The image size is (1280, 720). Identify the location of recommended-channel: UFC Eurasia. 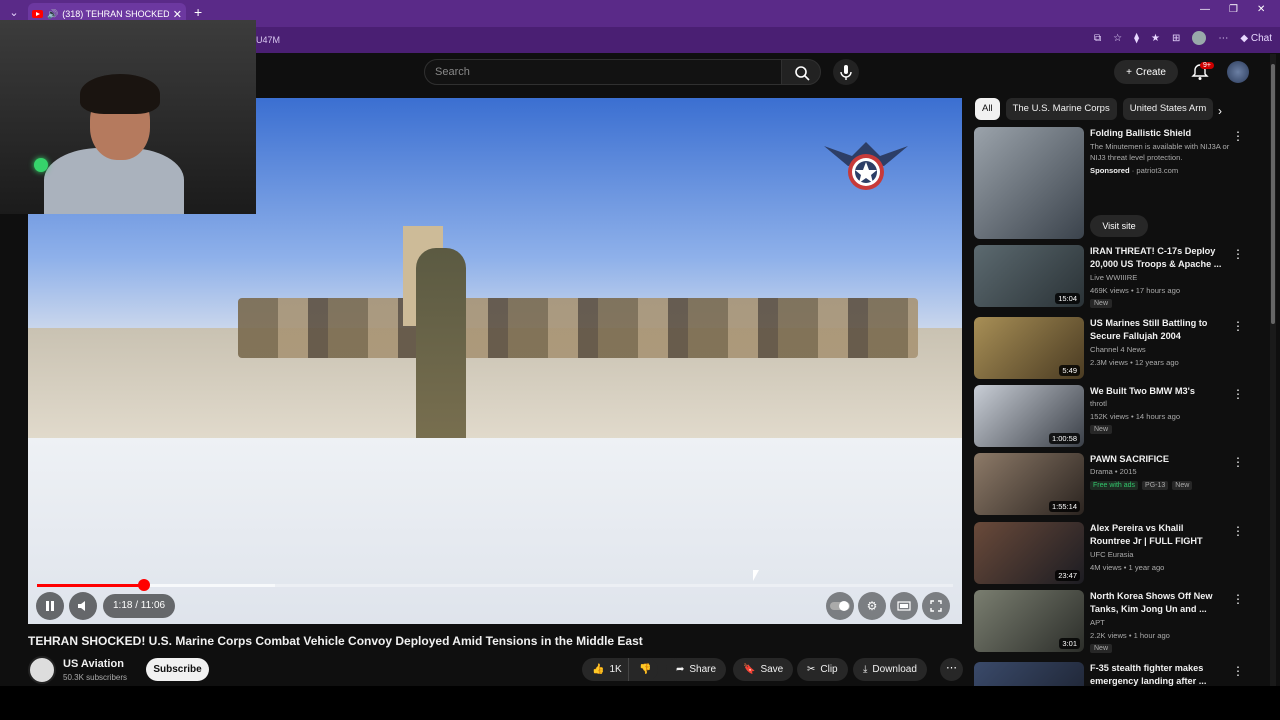
(1111, 554).